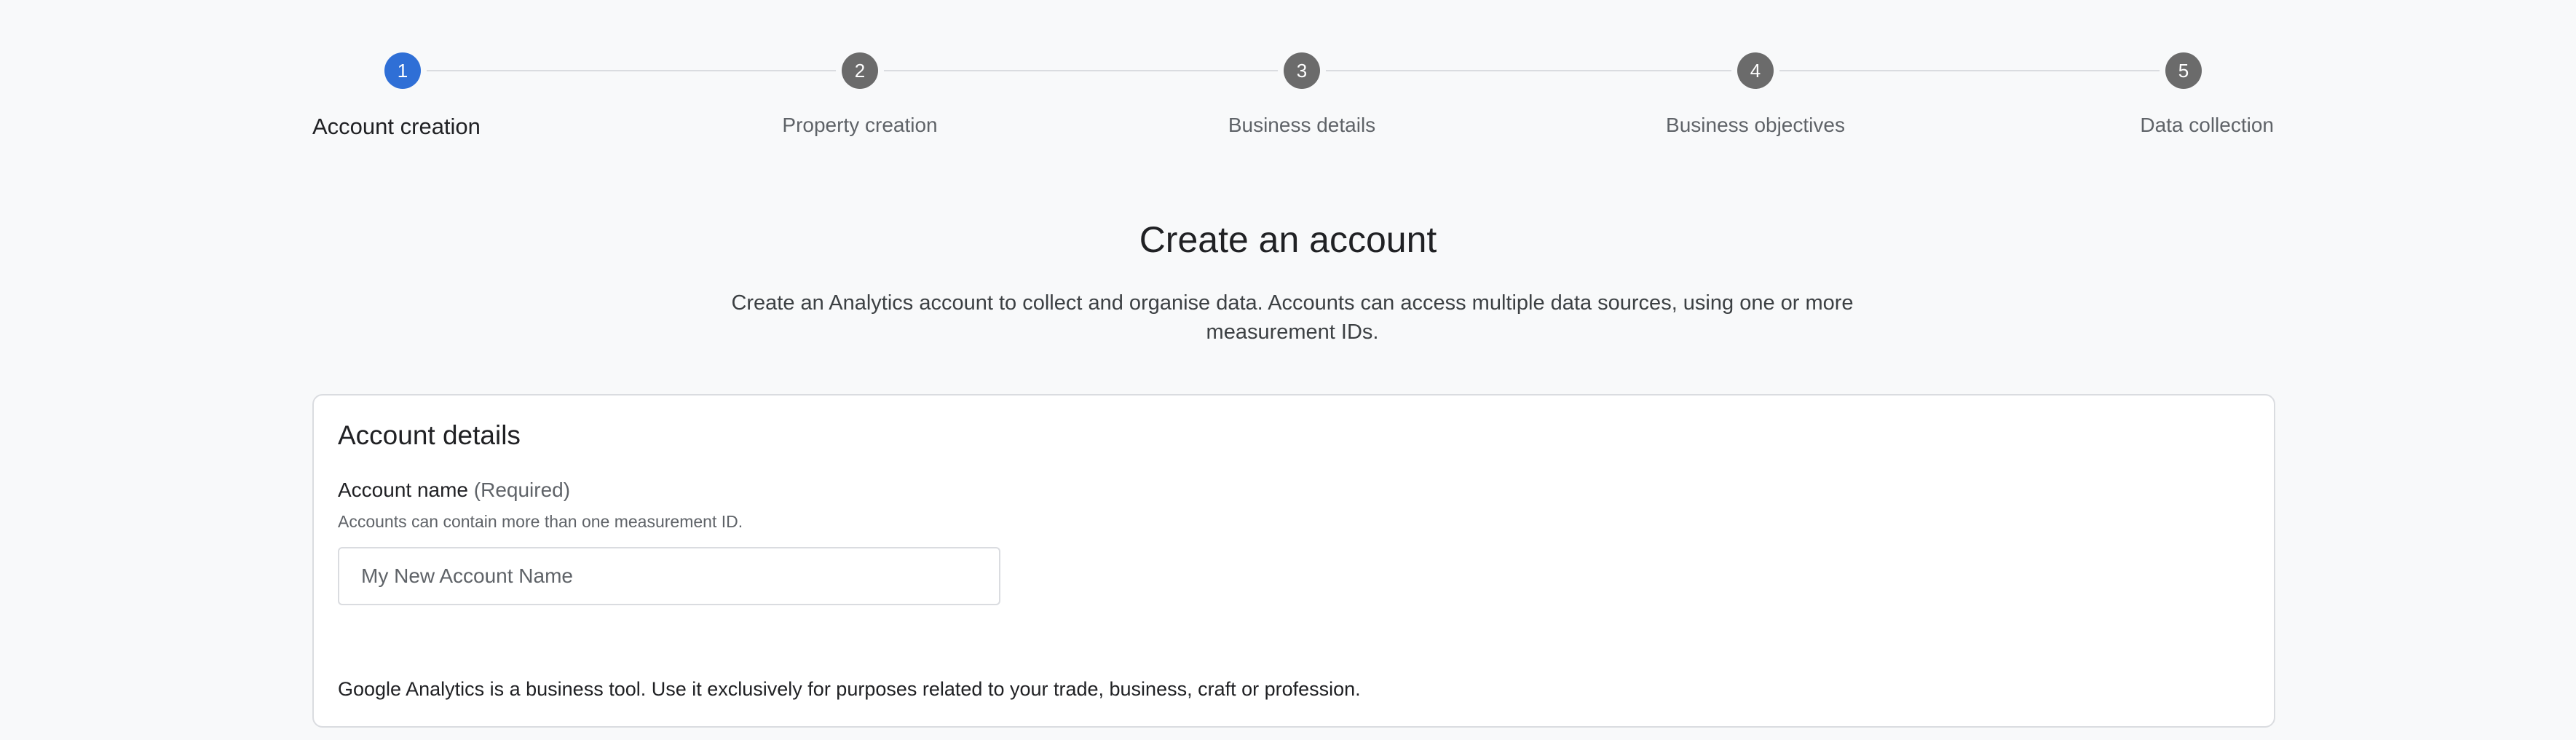 The height and width of the screenshot is (740, 2576). I want to click on step-label: Account creation, so click(397, 127).